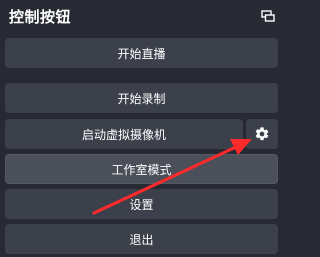  I want to click on studio-mode-button: 工作室模式, so click(141, 169).